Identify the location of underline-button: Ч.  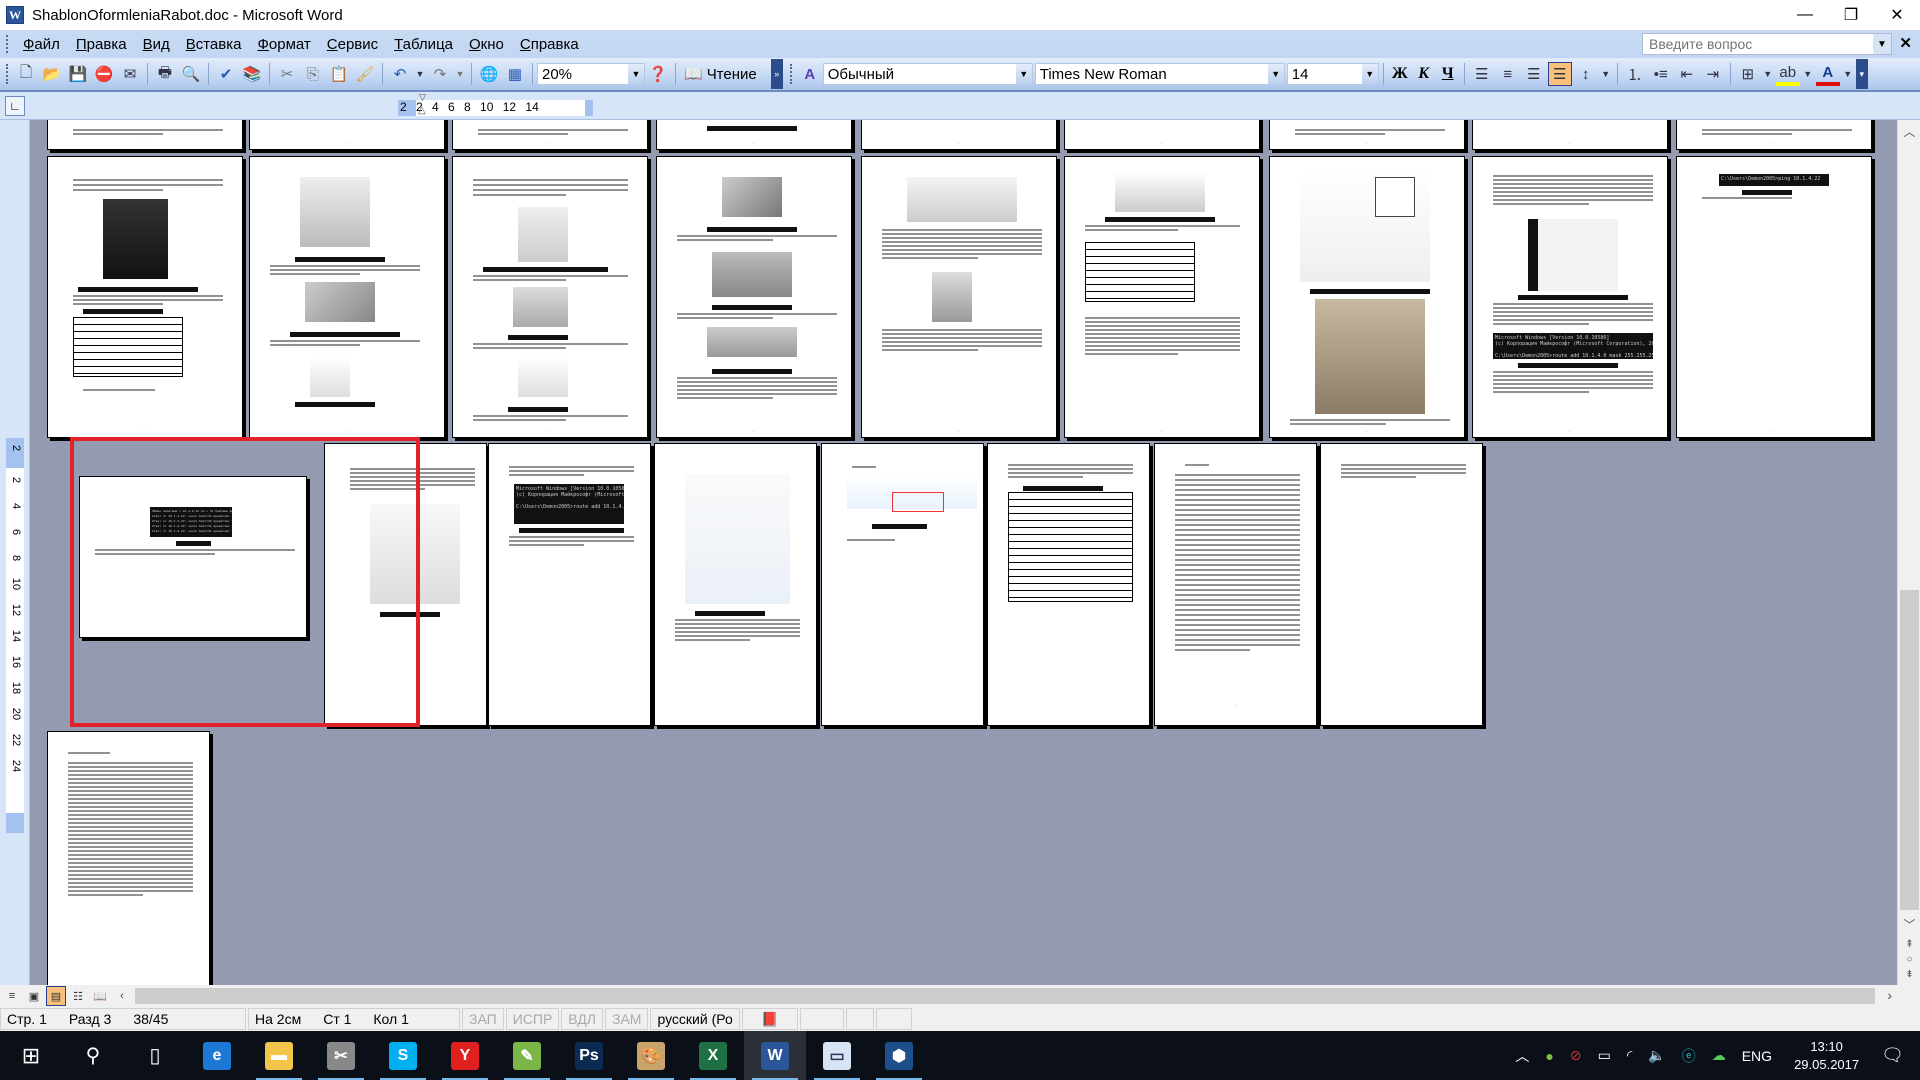
(1448, 74).